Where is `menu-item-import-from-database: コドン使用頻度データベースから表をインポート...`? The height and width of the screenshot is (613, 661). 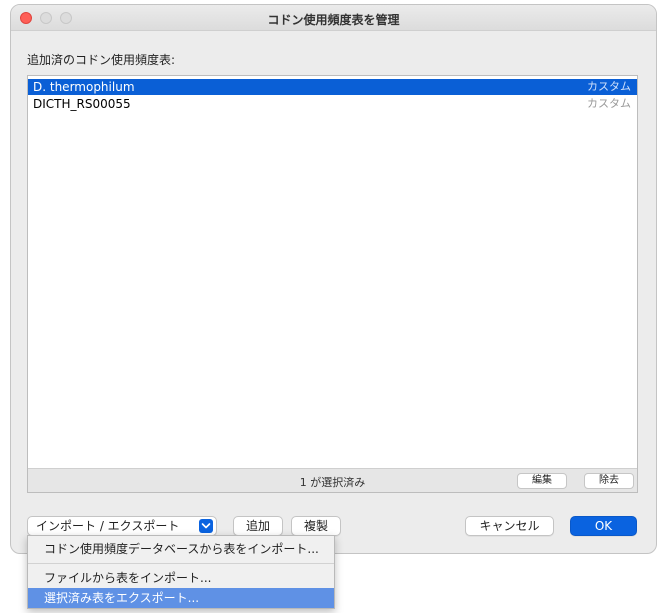 menu-item-import-from-database: コドン使用頻度データベースから表をインポート... is located at coordinates (181, 549).